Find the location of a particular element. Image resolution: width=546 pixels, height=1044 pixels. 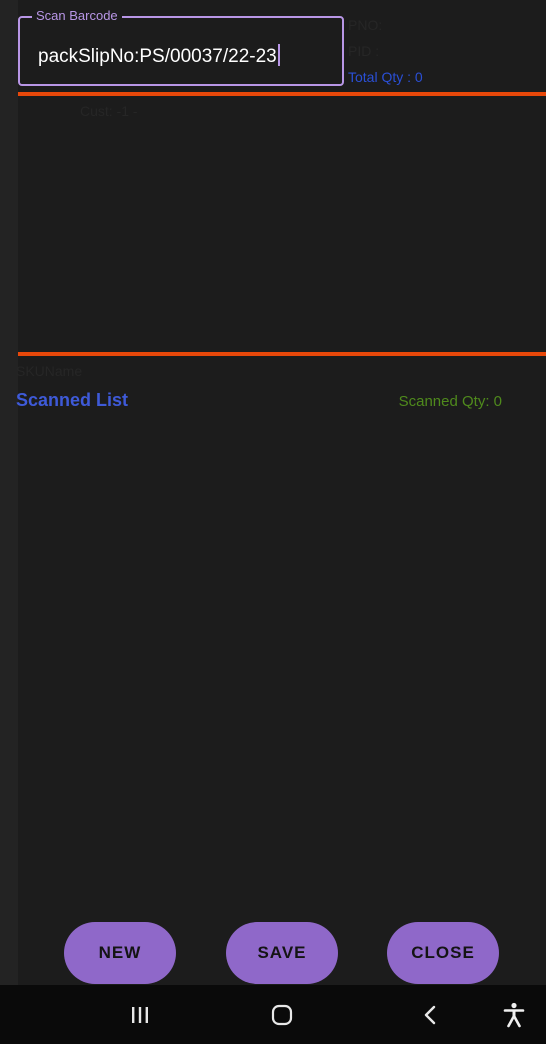

save-button: SAVE is located at coordinates (282, 953).